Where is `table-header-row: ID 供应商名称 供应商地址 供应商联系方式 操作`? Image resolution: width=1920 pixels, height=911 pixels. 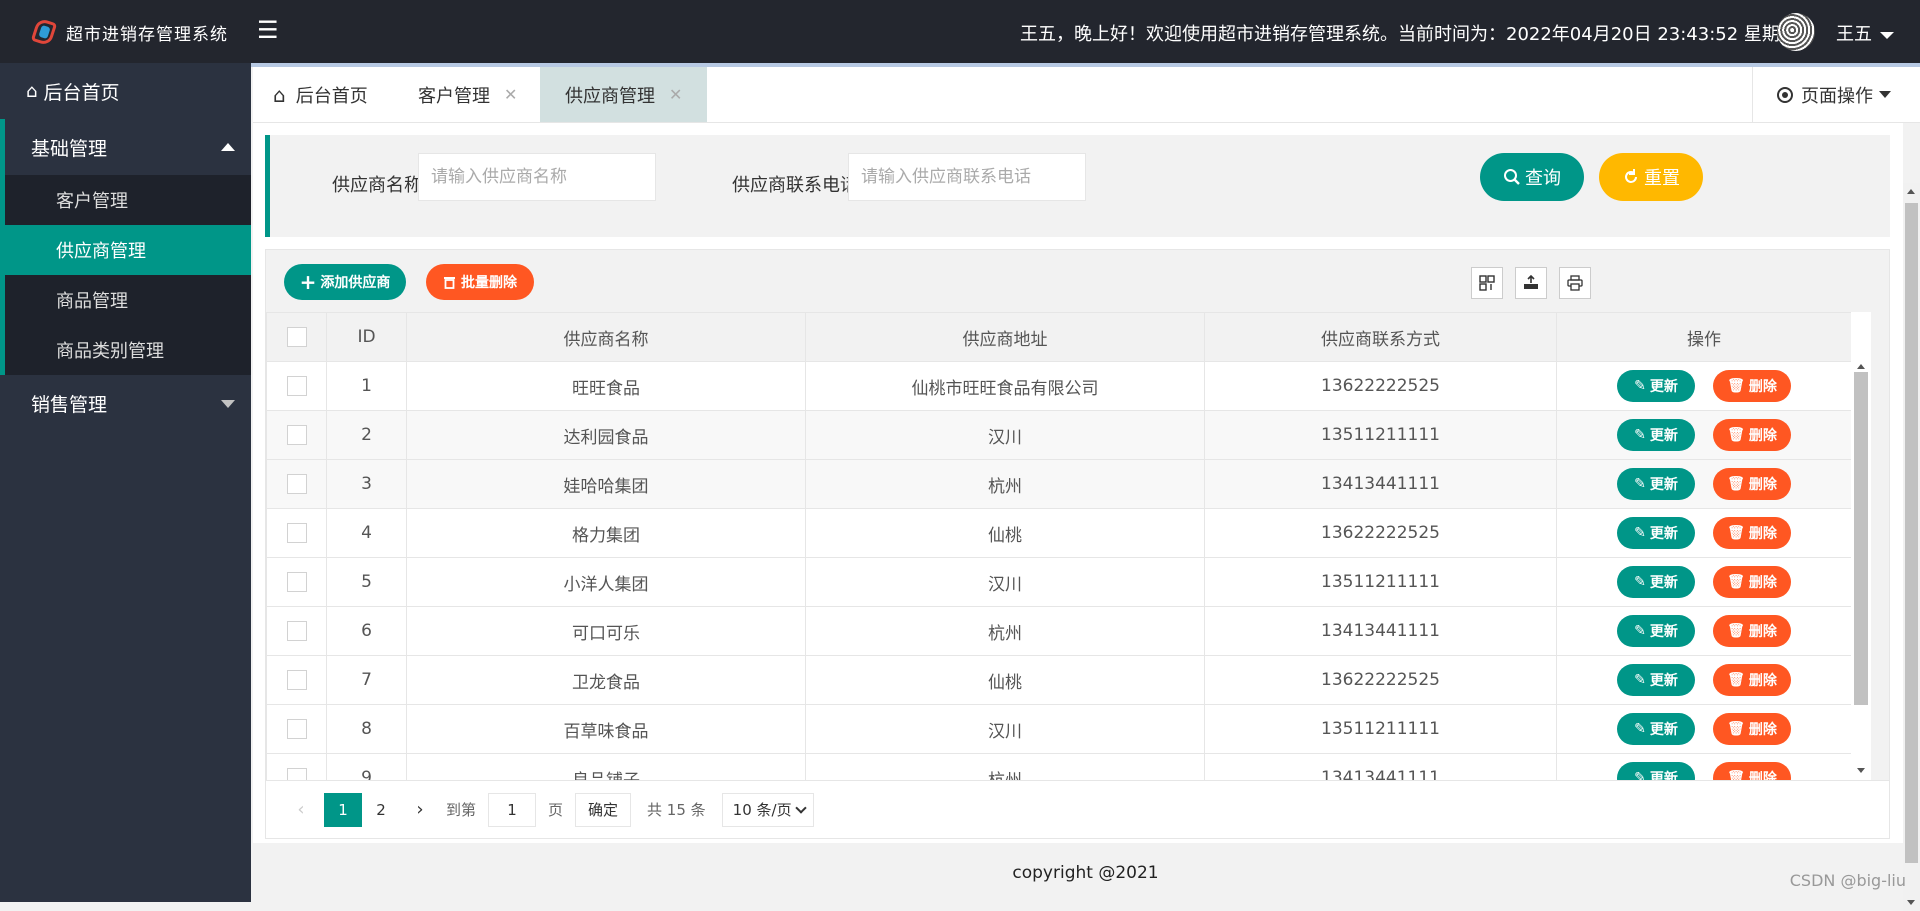
table-header-row: ID 供应商名称 供应商地址 供应商联系方式 操作 is located at coordinates (1058, 337).